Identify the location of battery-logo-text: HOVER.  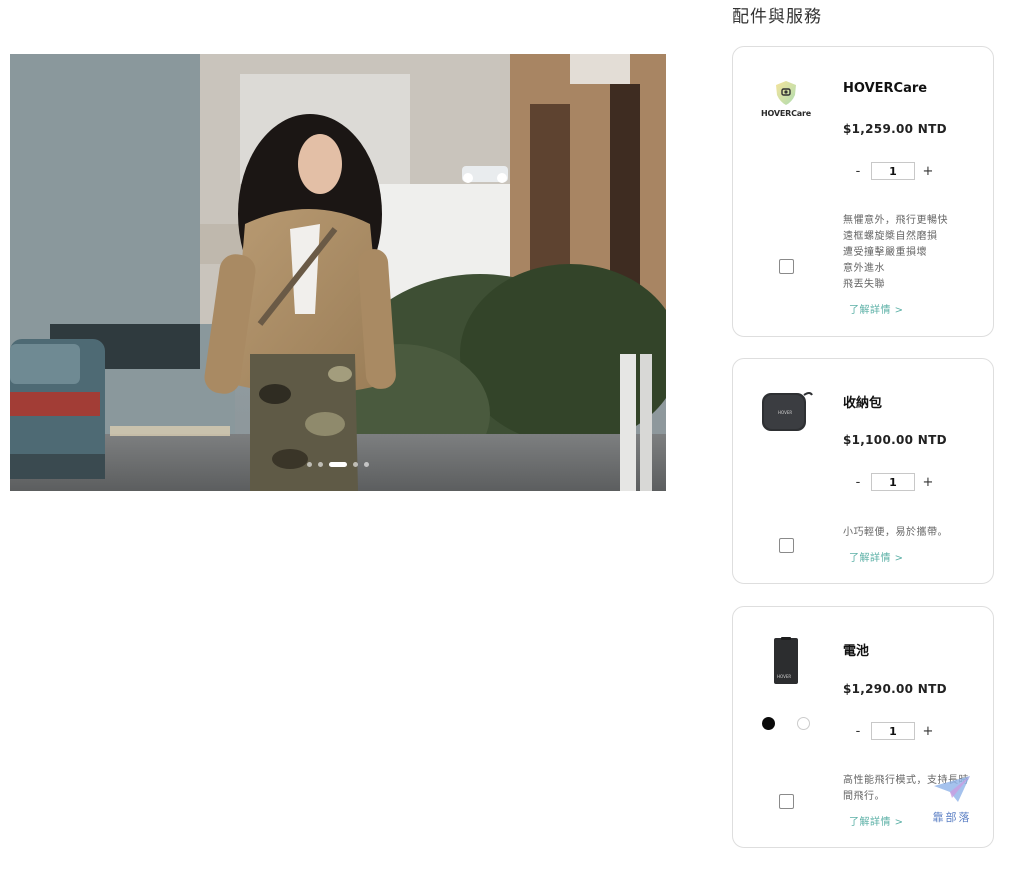
(784, 676).